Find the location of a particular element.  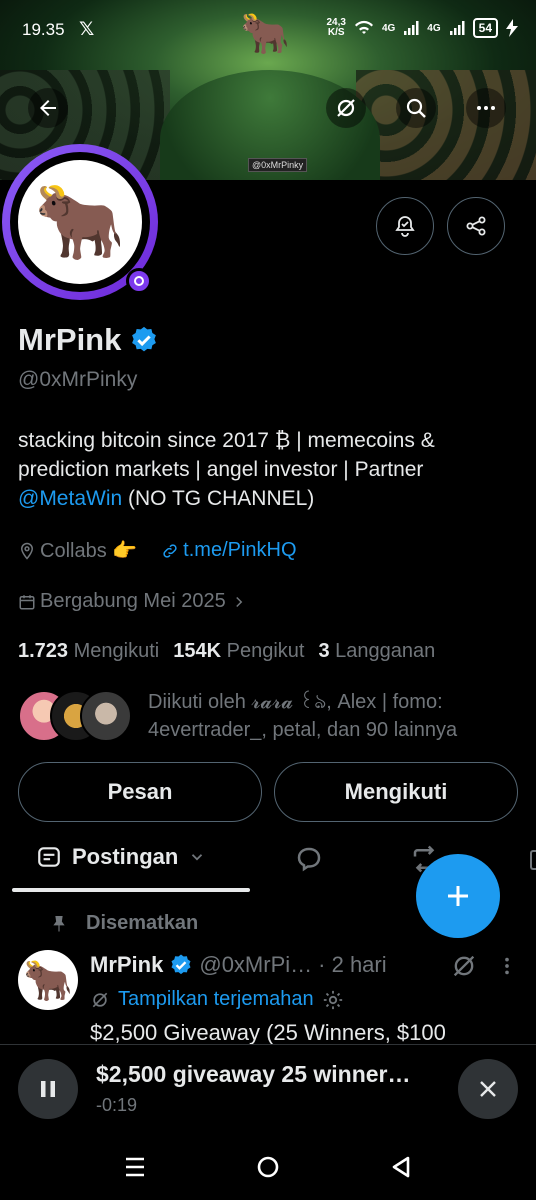

more-button is located at coordinates (486, 108).